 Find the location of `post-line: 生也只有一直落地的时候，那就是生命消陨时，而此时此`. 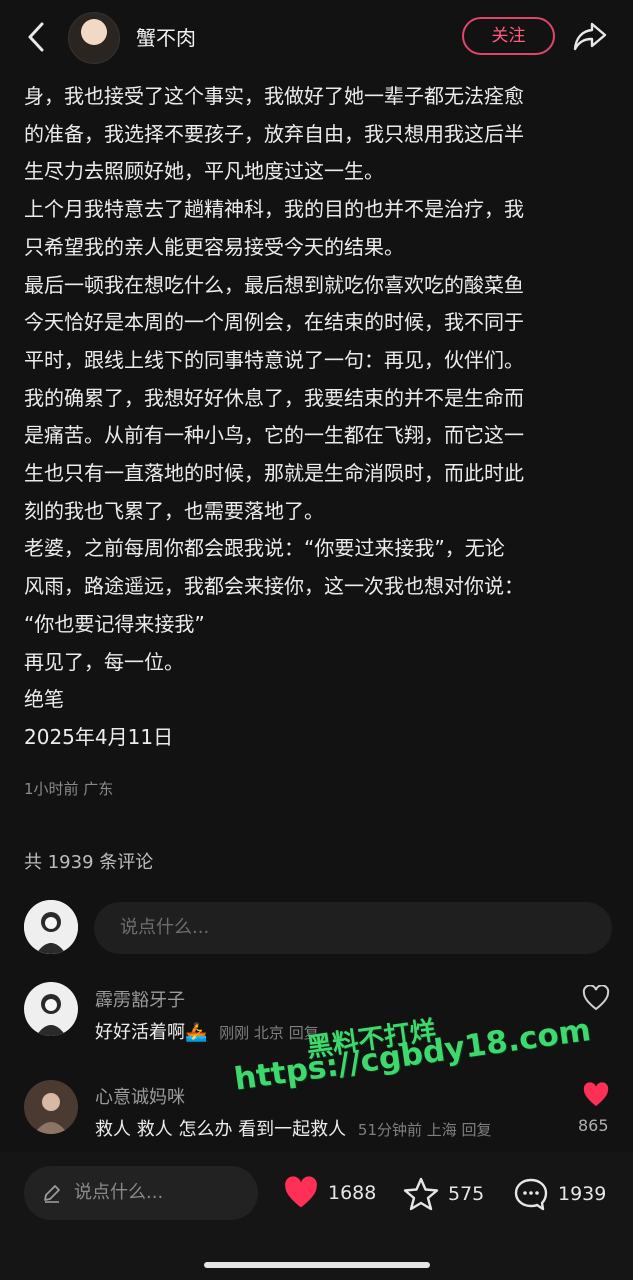

post-line: 生也只有一直落地的时候，那就是生命消陨时，而此时此 is located at coordinates (274, 473).